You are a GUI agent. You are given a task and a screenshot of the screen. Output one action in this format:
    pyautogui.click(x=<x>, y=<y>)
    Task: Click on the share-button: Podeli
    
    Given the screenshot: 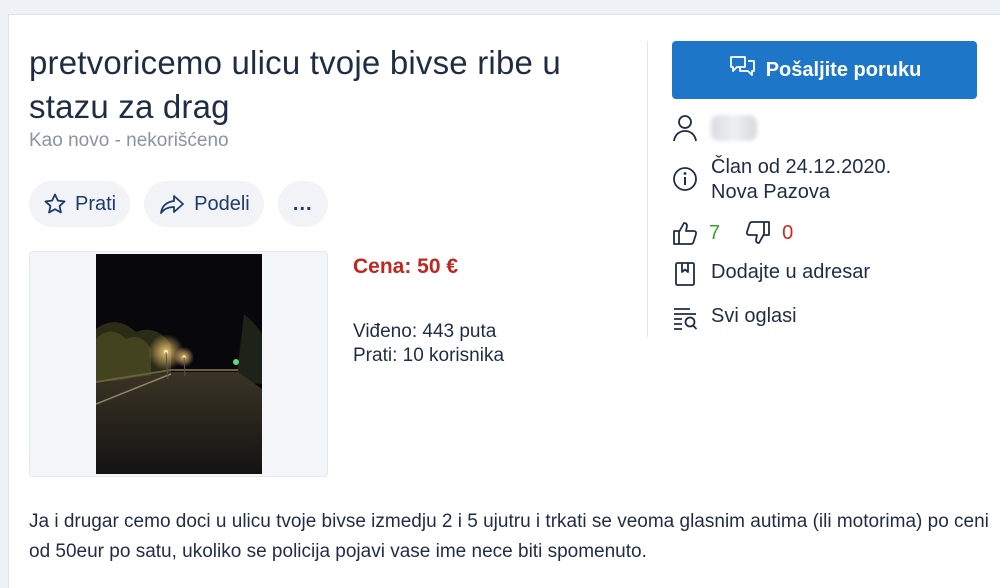 What is the action you would take?
    pyautogui.click(x=204, y=204)
    